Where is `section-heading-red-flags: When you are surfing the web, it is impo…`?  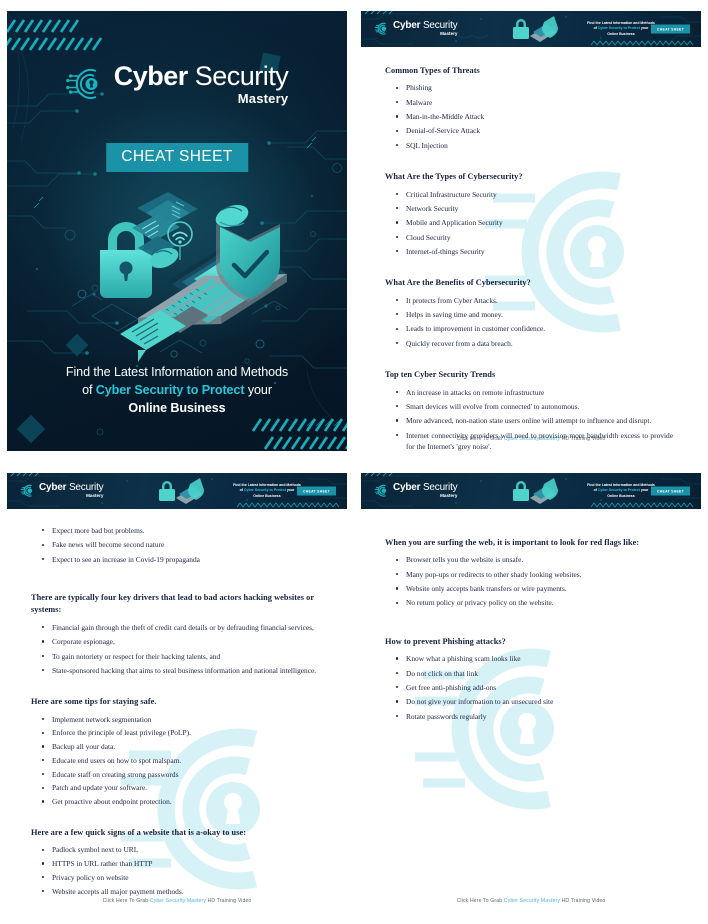 section-heading-red-flags: When you are surfing the web, it is impo… is located at coordinates (512, 542).